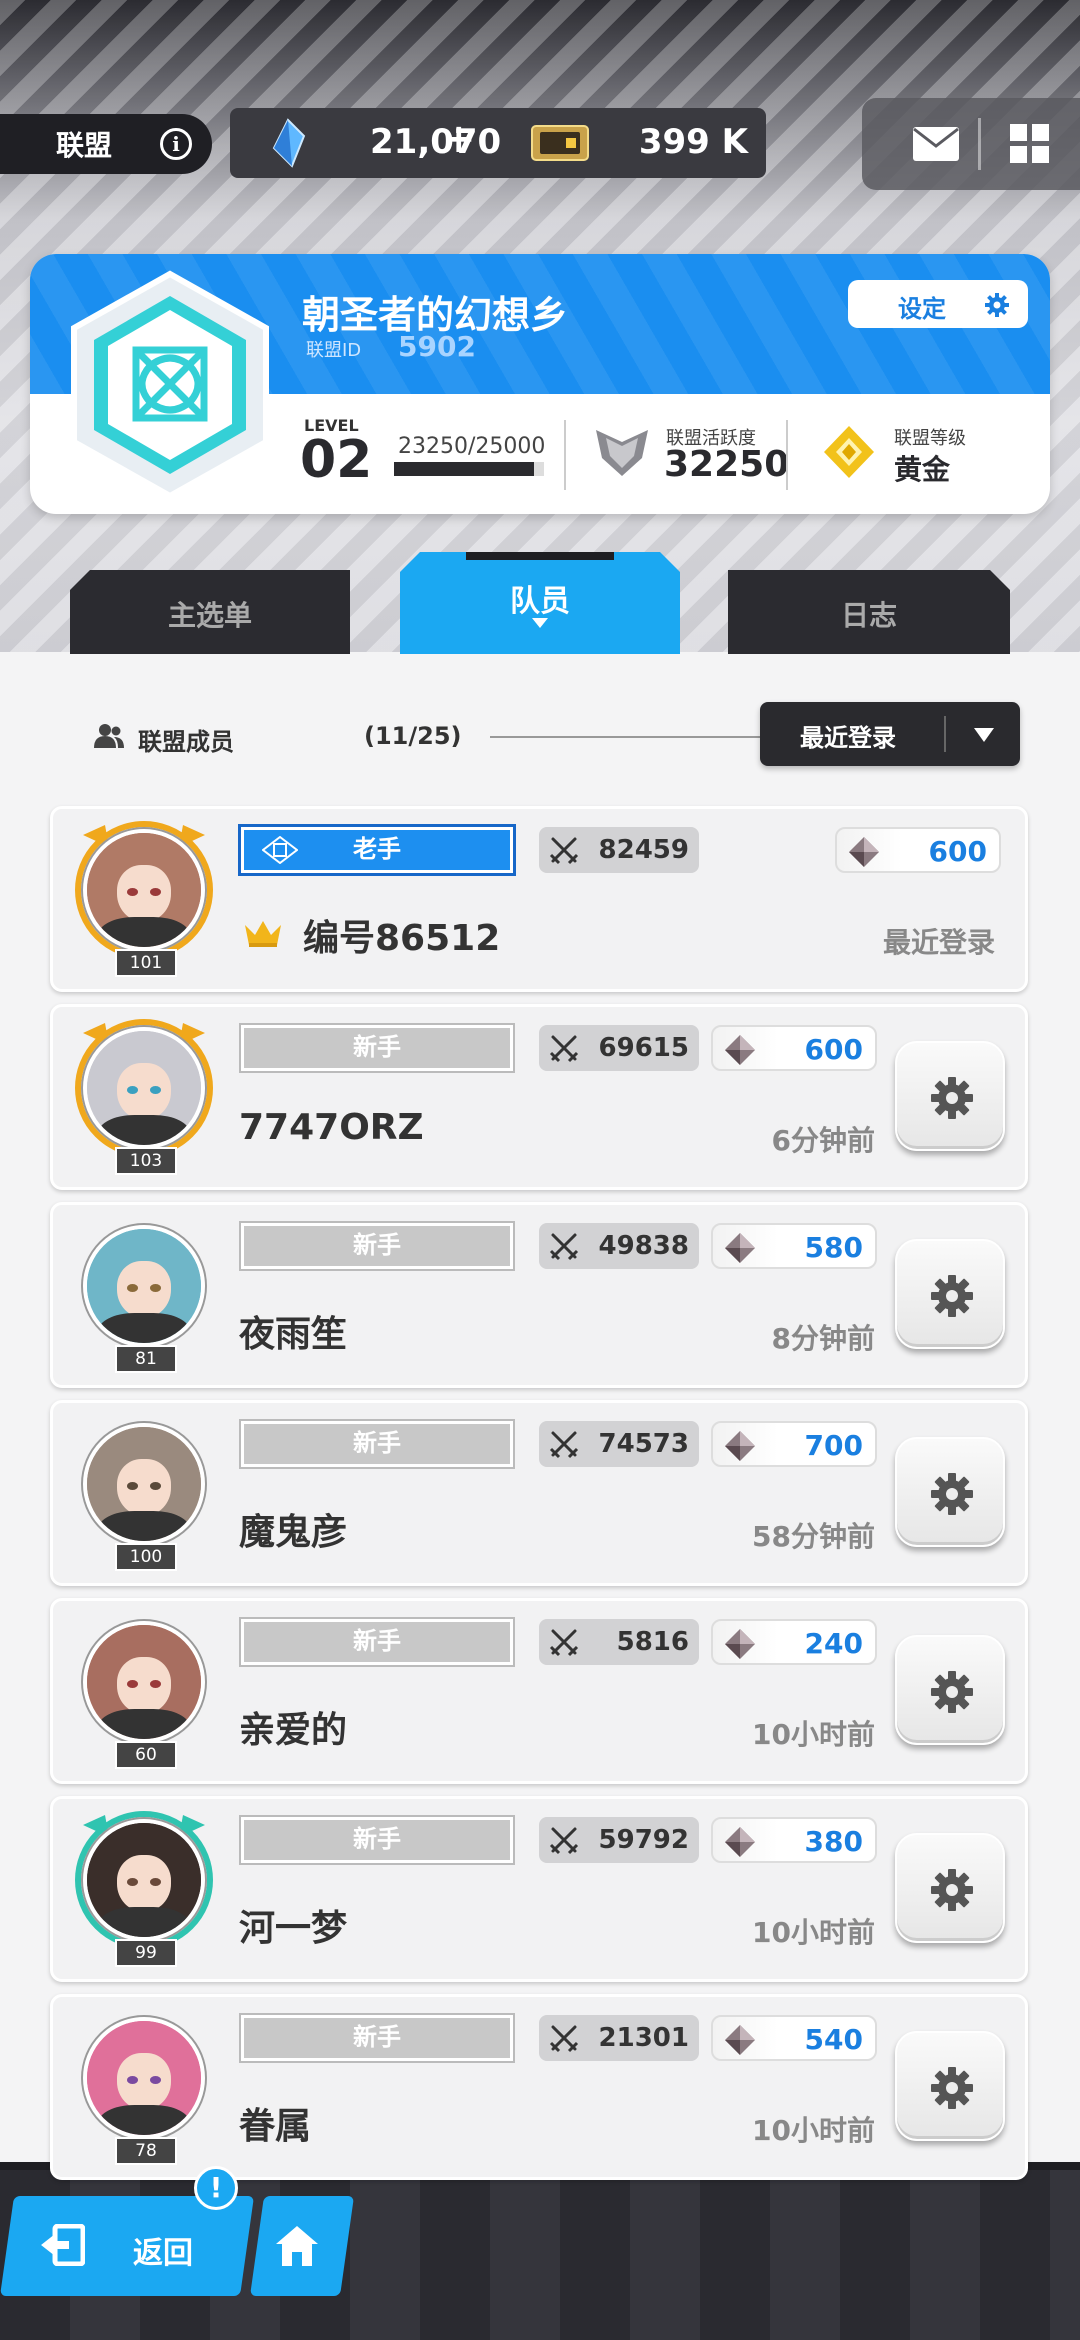 The width and height of the screenshot is (1080, 2340). What do you see at coordinates (540, 603) in the screenshot?
I see `tab-members: 队员` at bounding box center [540, 603].